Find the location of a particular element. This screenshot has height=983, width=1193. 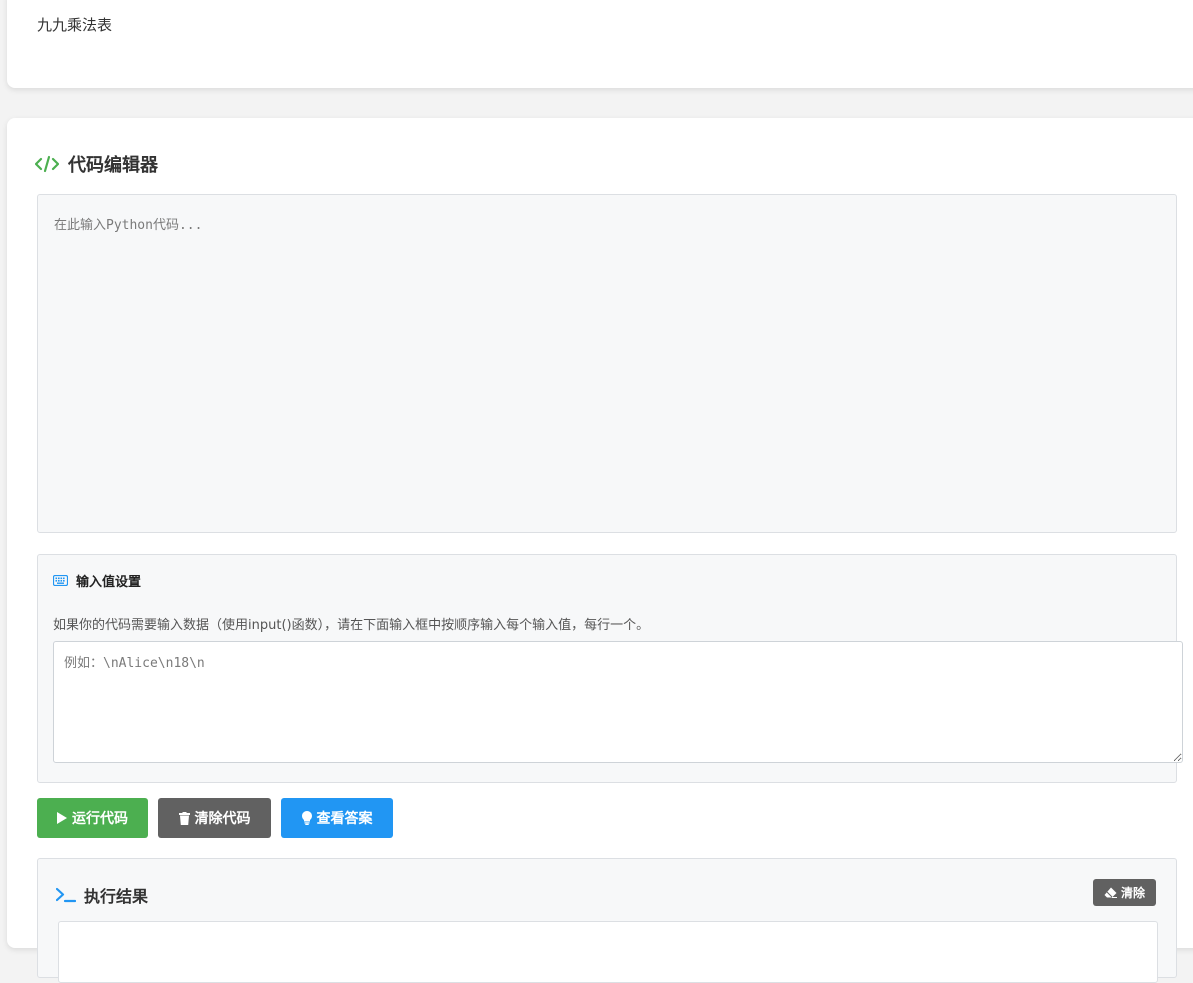

view-answer-button: 查看答案 is located at coordinates (337, 818).